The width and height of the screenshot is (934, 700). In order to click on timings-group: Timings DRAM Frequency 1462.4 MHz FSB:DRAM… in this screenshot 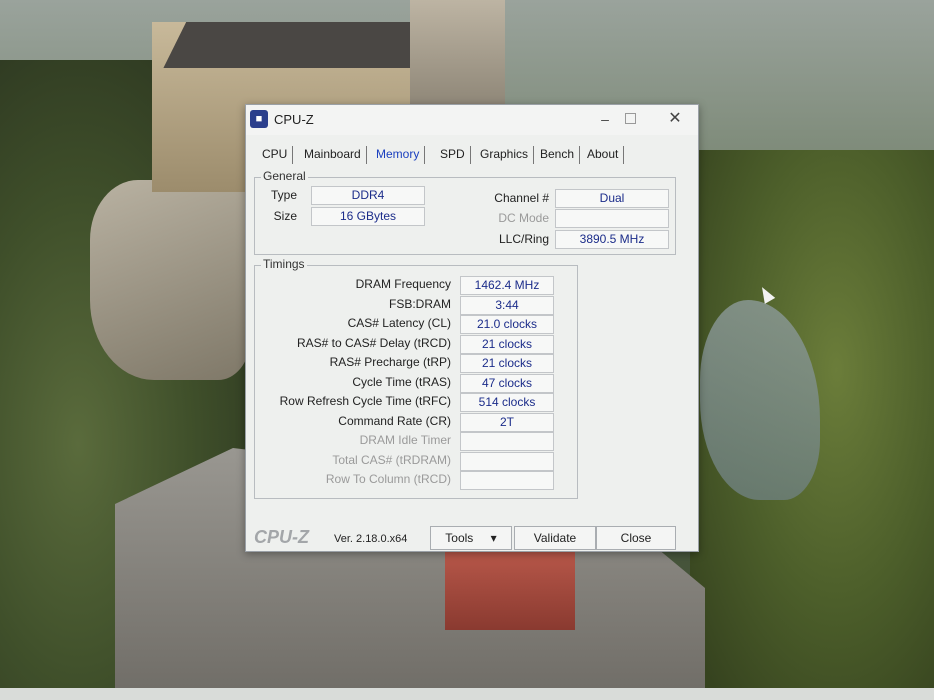, I will do `click(416, 378)`.